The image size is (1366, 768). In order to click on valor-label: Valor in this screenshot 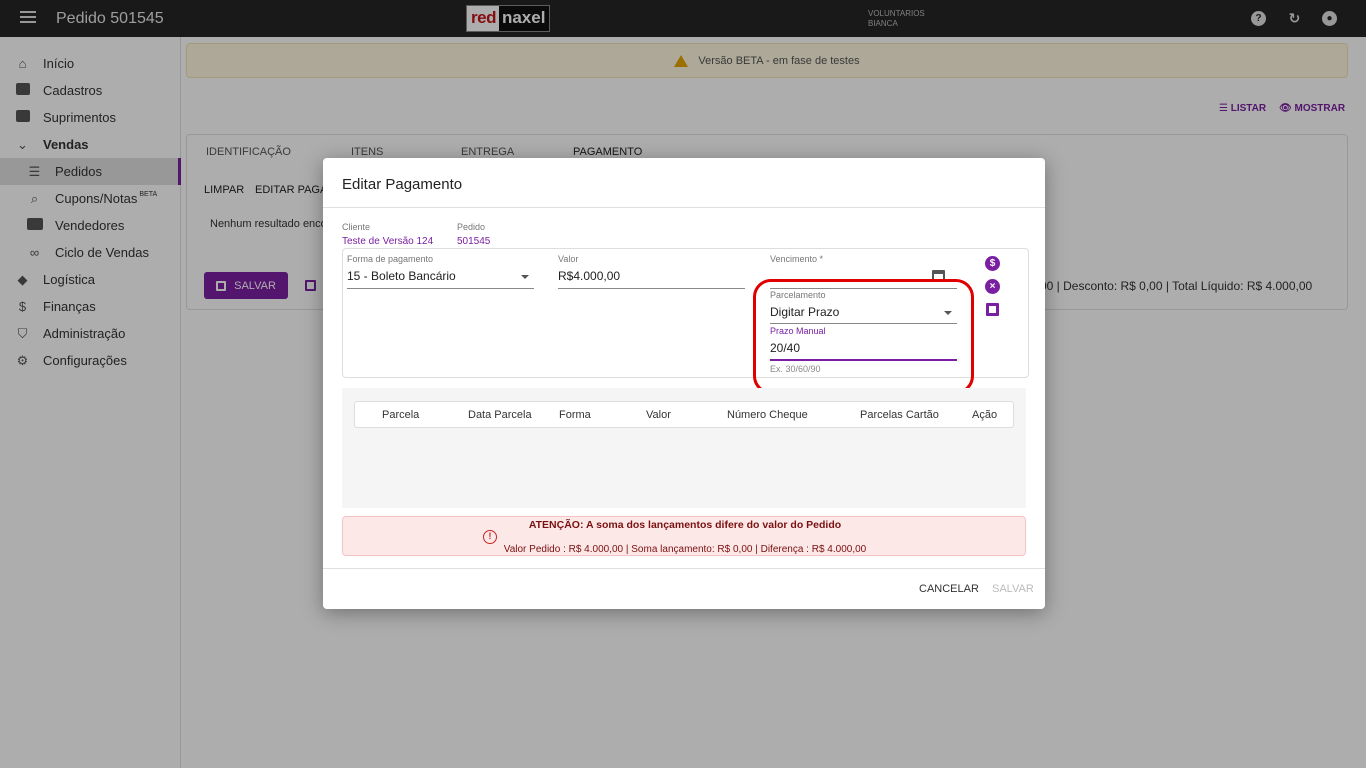, I will do `click(568, 259)`.